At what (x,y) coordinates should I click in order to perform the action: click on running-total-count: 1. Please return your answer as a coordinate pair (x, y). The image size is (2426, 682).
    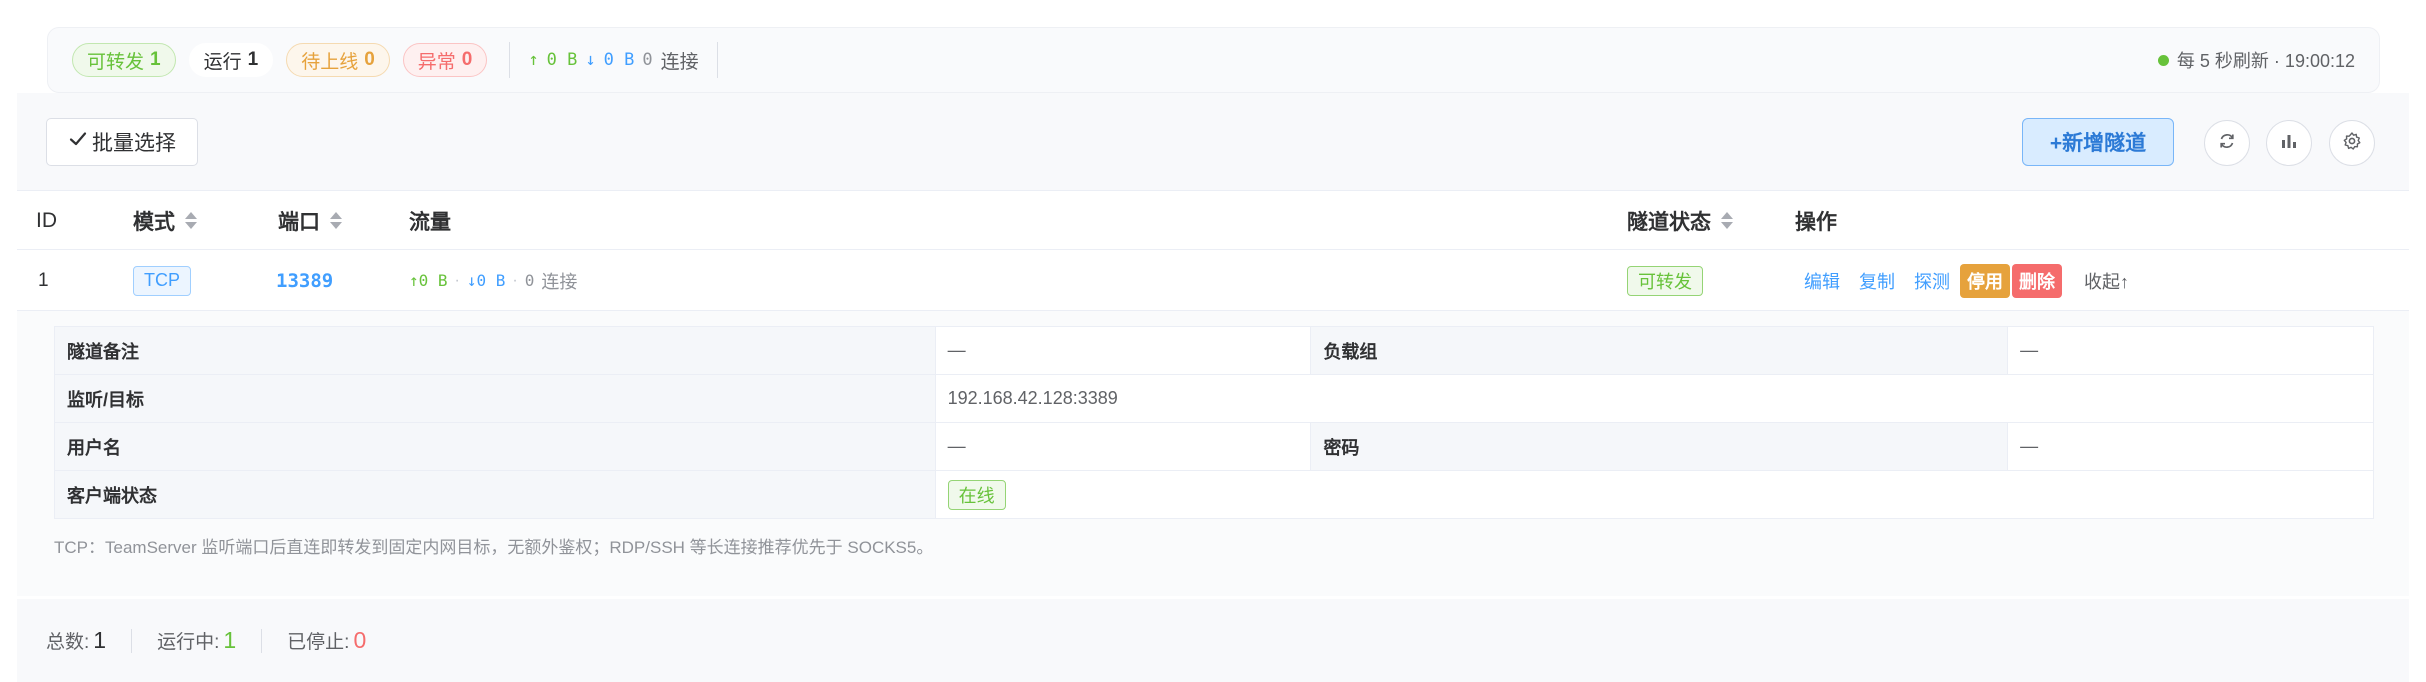
    Looking at the image, I should click on (230, 640).